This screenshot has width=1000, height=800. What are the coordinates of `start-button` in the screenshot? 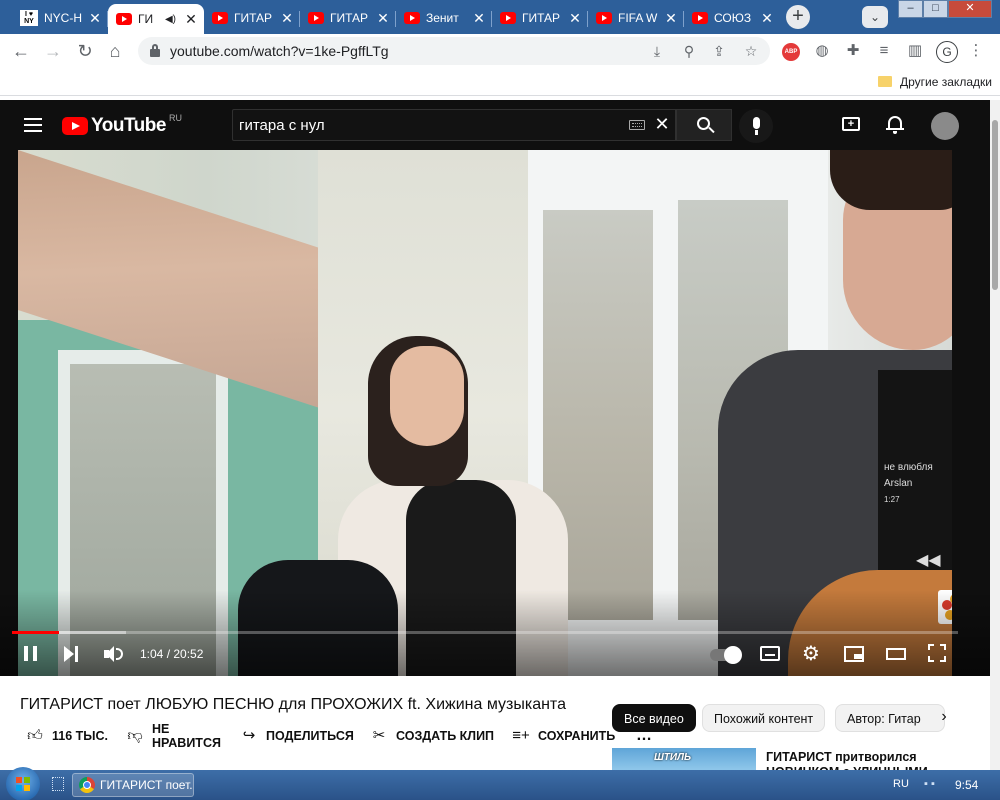 It's located at (23, 783).